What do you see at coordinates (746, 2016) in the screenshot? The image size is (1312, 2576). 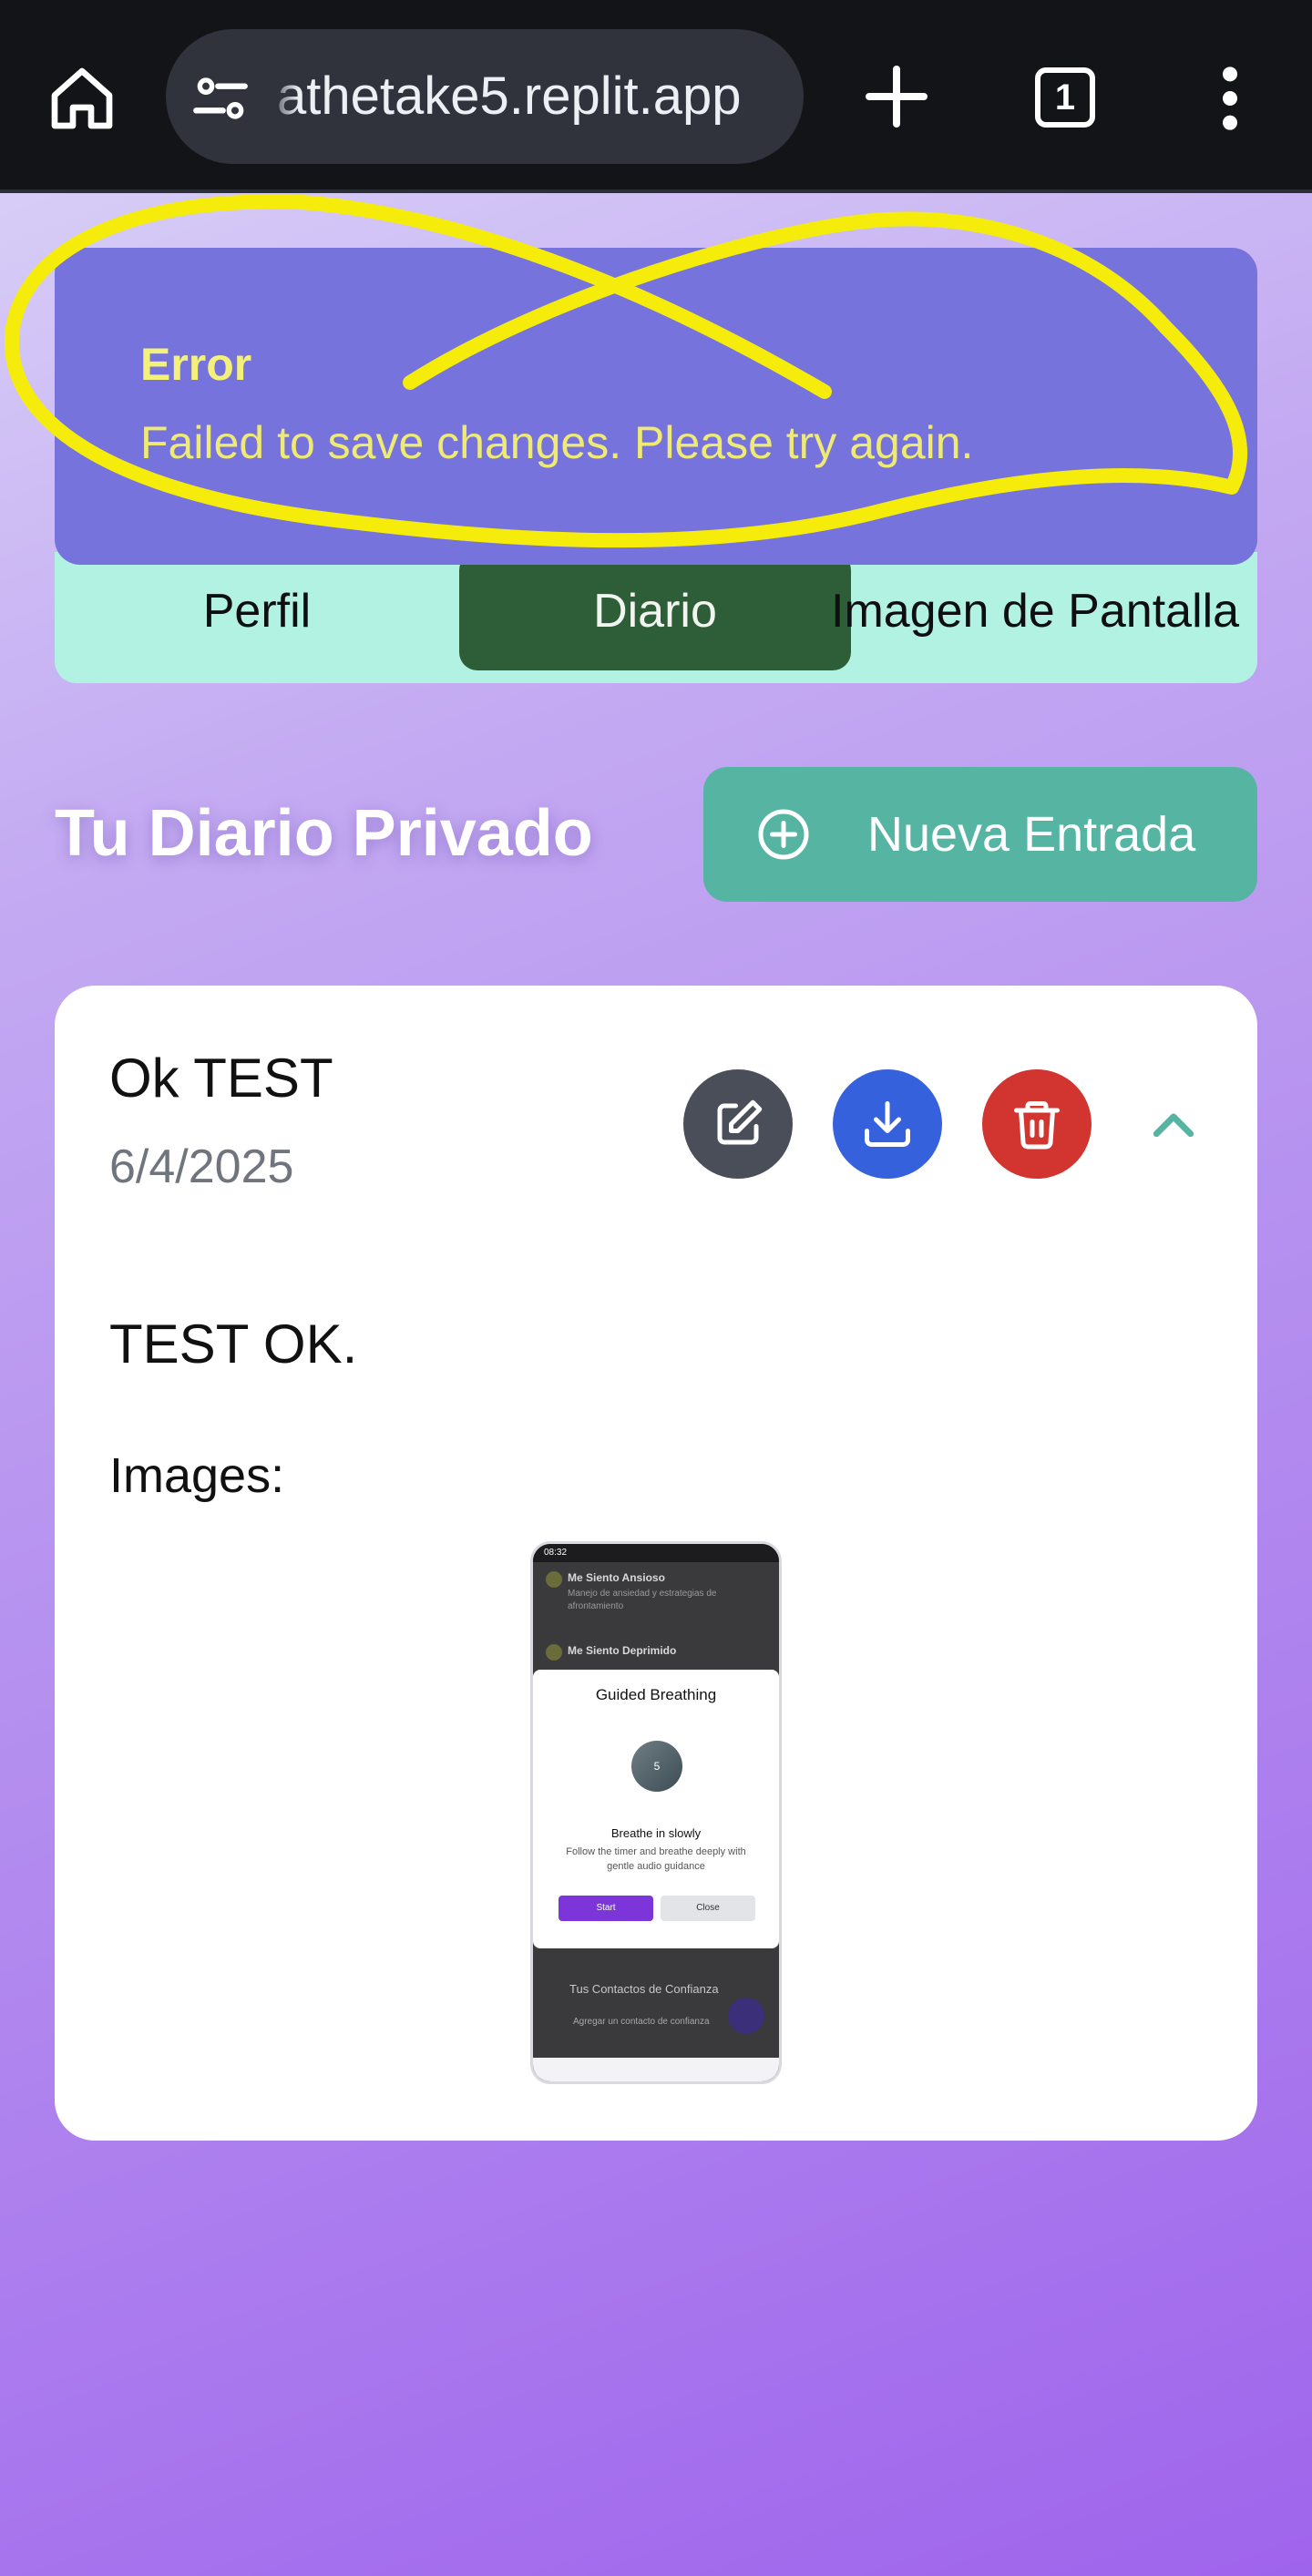 I see `thumbnail-chat-icon` at bounding box center [746, 2016].